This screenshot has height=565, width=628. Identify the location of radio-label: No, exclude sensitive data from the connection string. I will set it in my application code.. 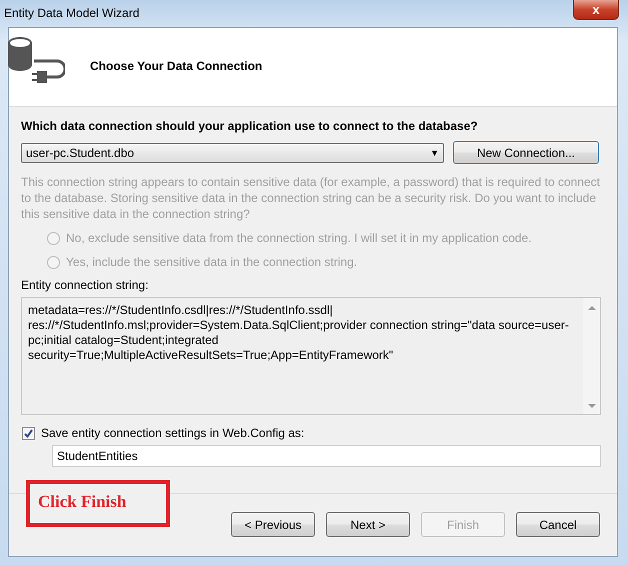
(299, 238).